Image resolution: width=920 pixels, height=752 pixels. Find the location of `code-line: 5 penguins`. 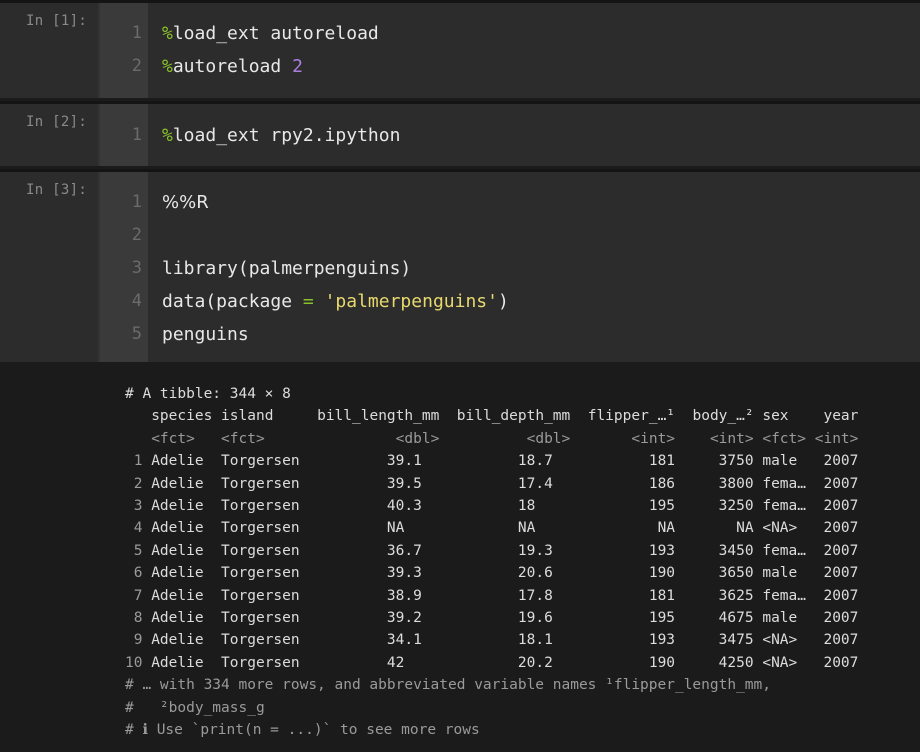

code-line: 5 penguins is located at coordinates (509, 334).